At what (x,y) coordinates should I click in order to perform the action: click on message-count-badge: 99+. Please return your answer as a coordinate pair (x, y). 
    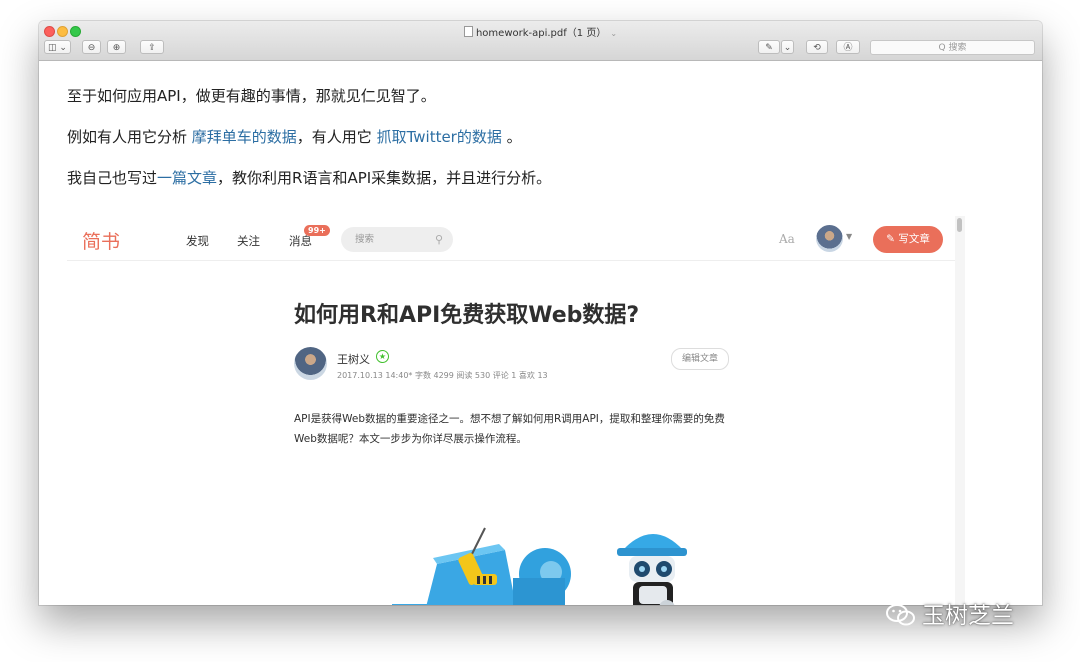
    Looking at the image, I should click on (317, 230).